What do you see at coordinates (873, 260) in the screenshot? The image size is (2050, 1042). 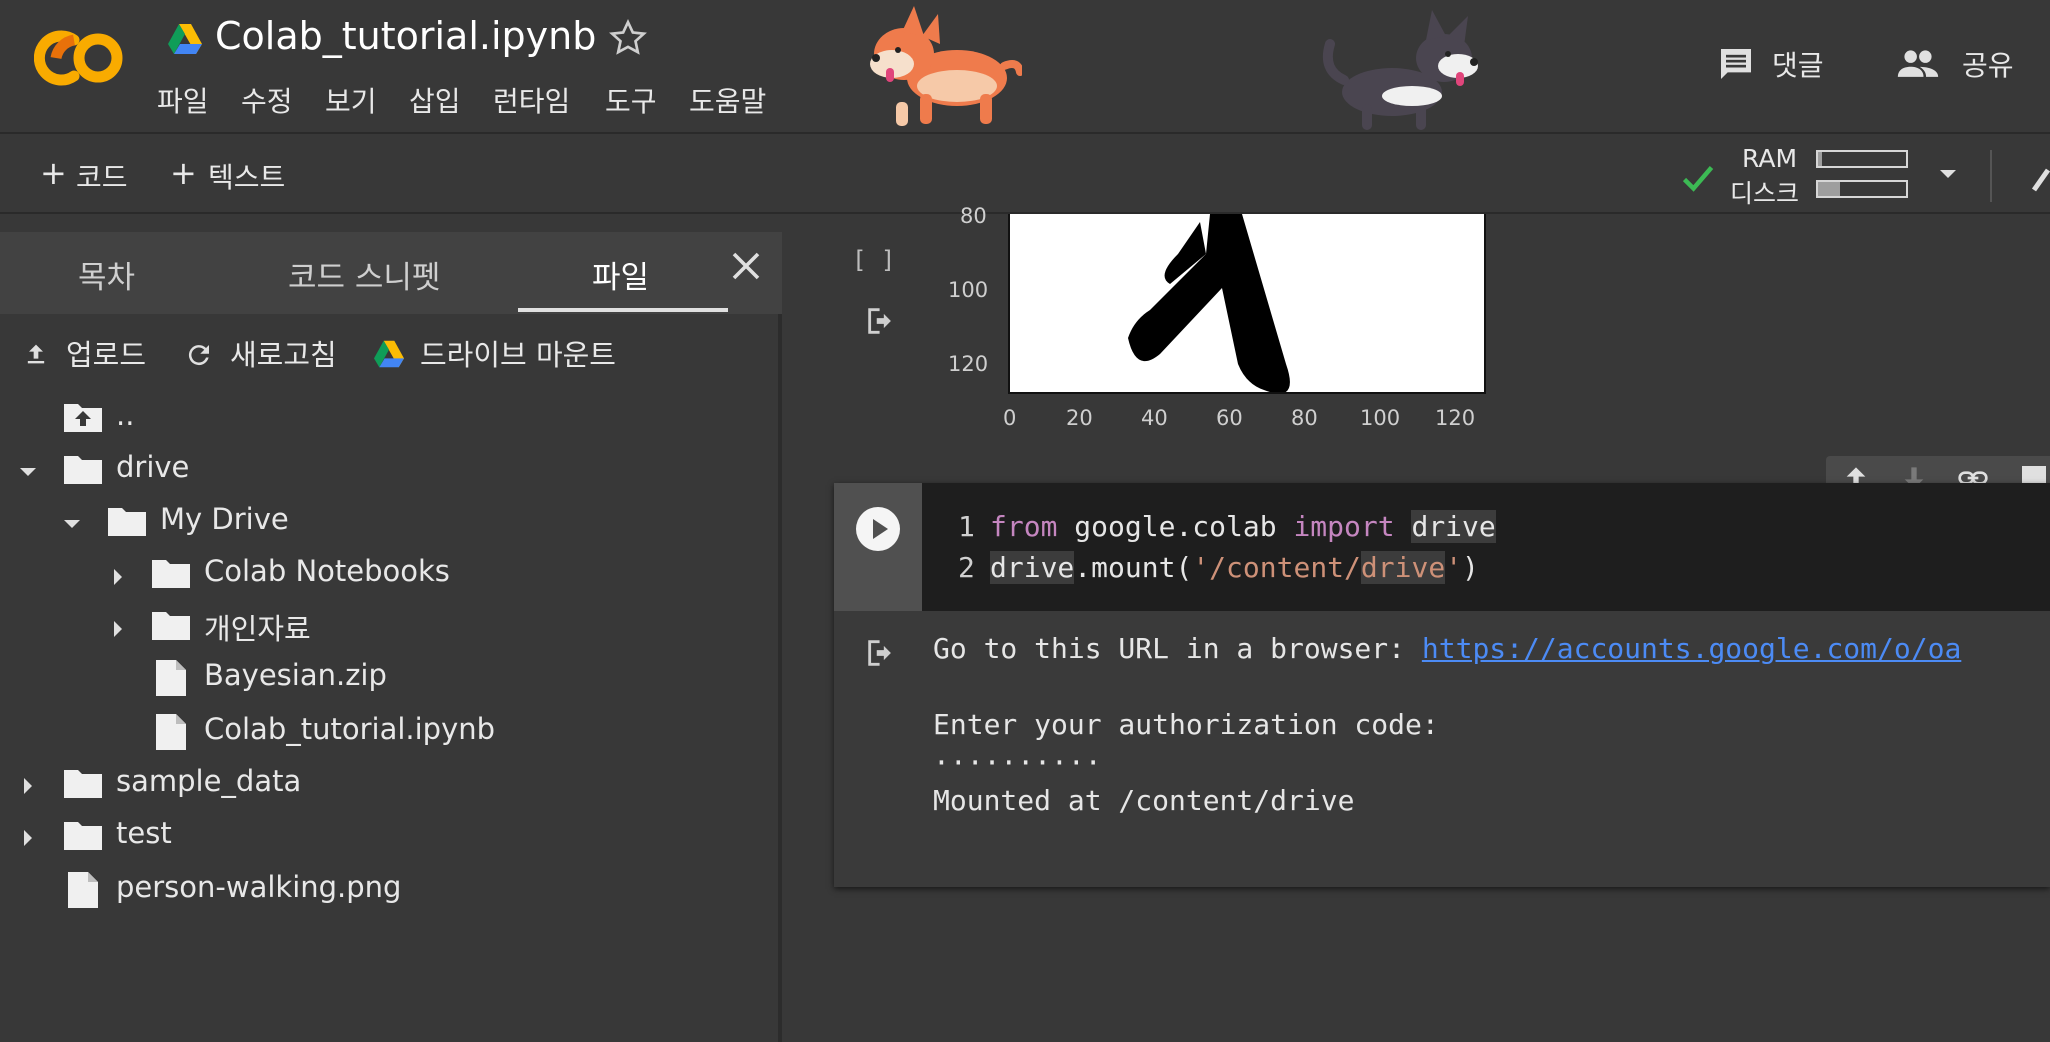 I see `cell-bracket: [ ]` at bounding box center [873, 260].